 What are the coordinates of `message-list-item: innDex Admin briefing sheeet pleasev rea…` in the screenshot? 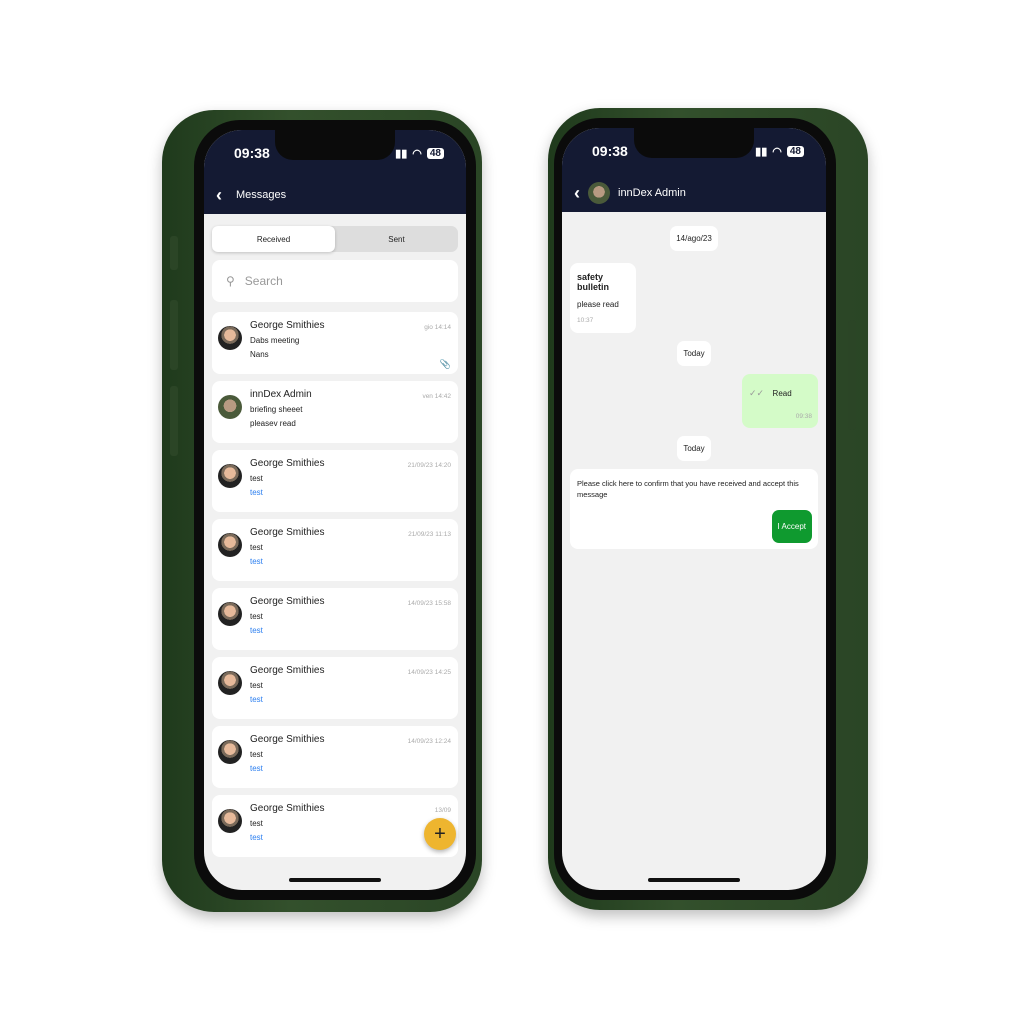 It's located at (335, 412).